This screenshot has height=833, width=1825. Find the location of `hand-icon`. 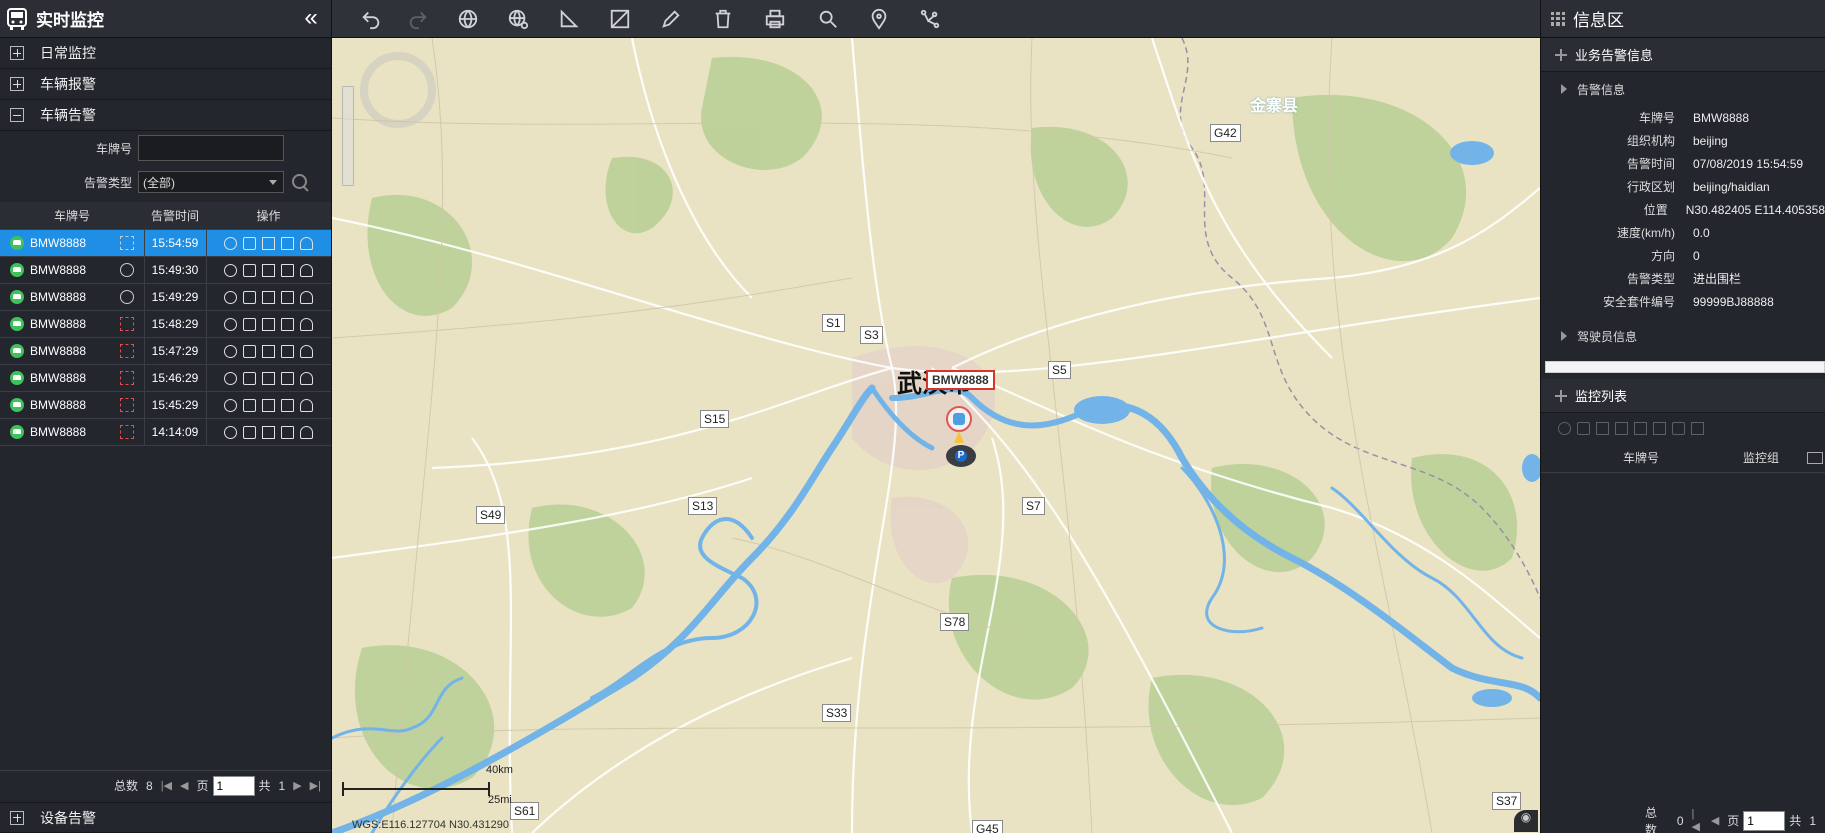

hand-icon is located at coordinates (1697, 428).